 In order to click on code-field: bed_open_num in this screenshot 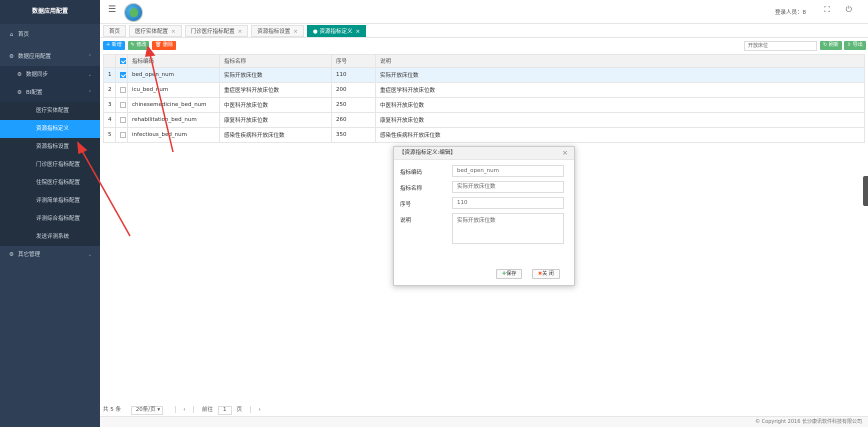, I will do `click(508, 171)`.